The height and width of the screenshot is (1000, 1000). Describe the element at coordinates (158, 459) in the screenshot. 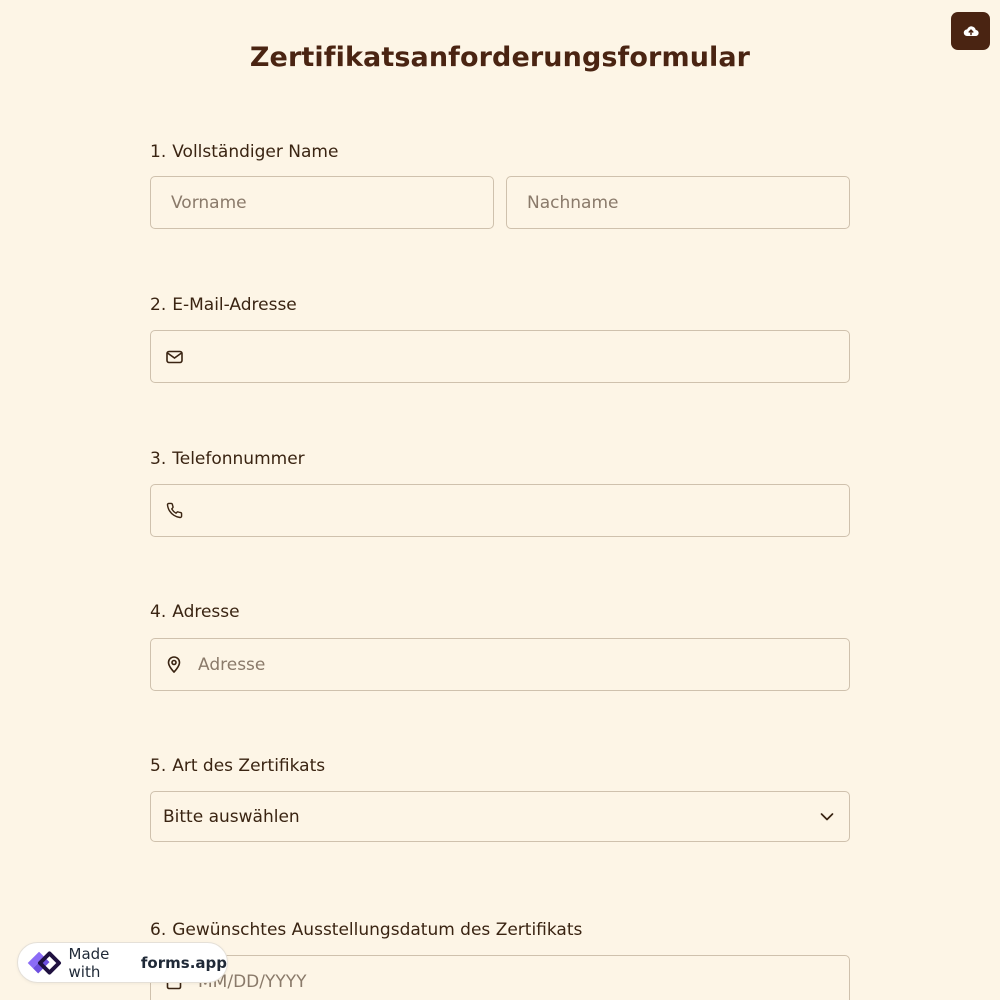

I see `question-number: 3.` at that location.